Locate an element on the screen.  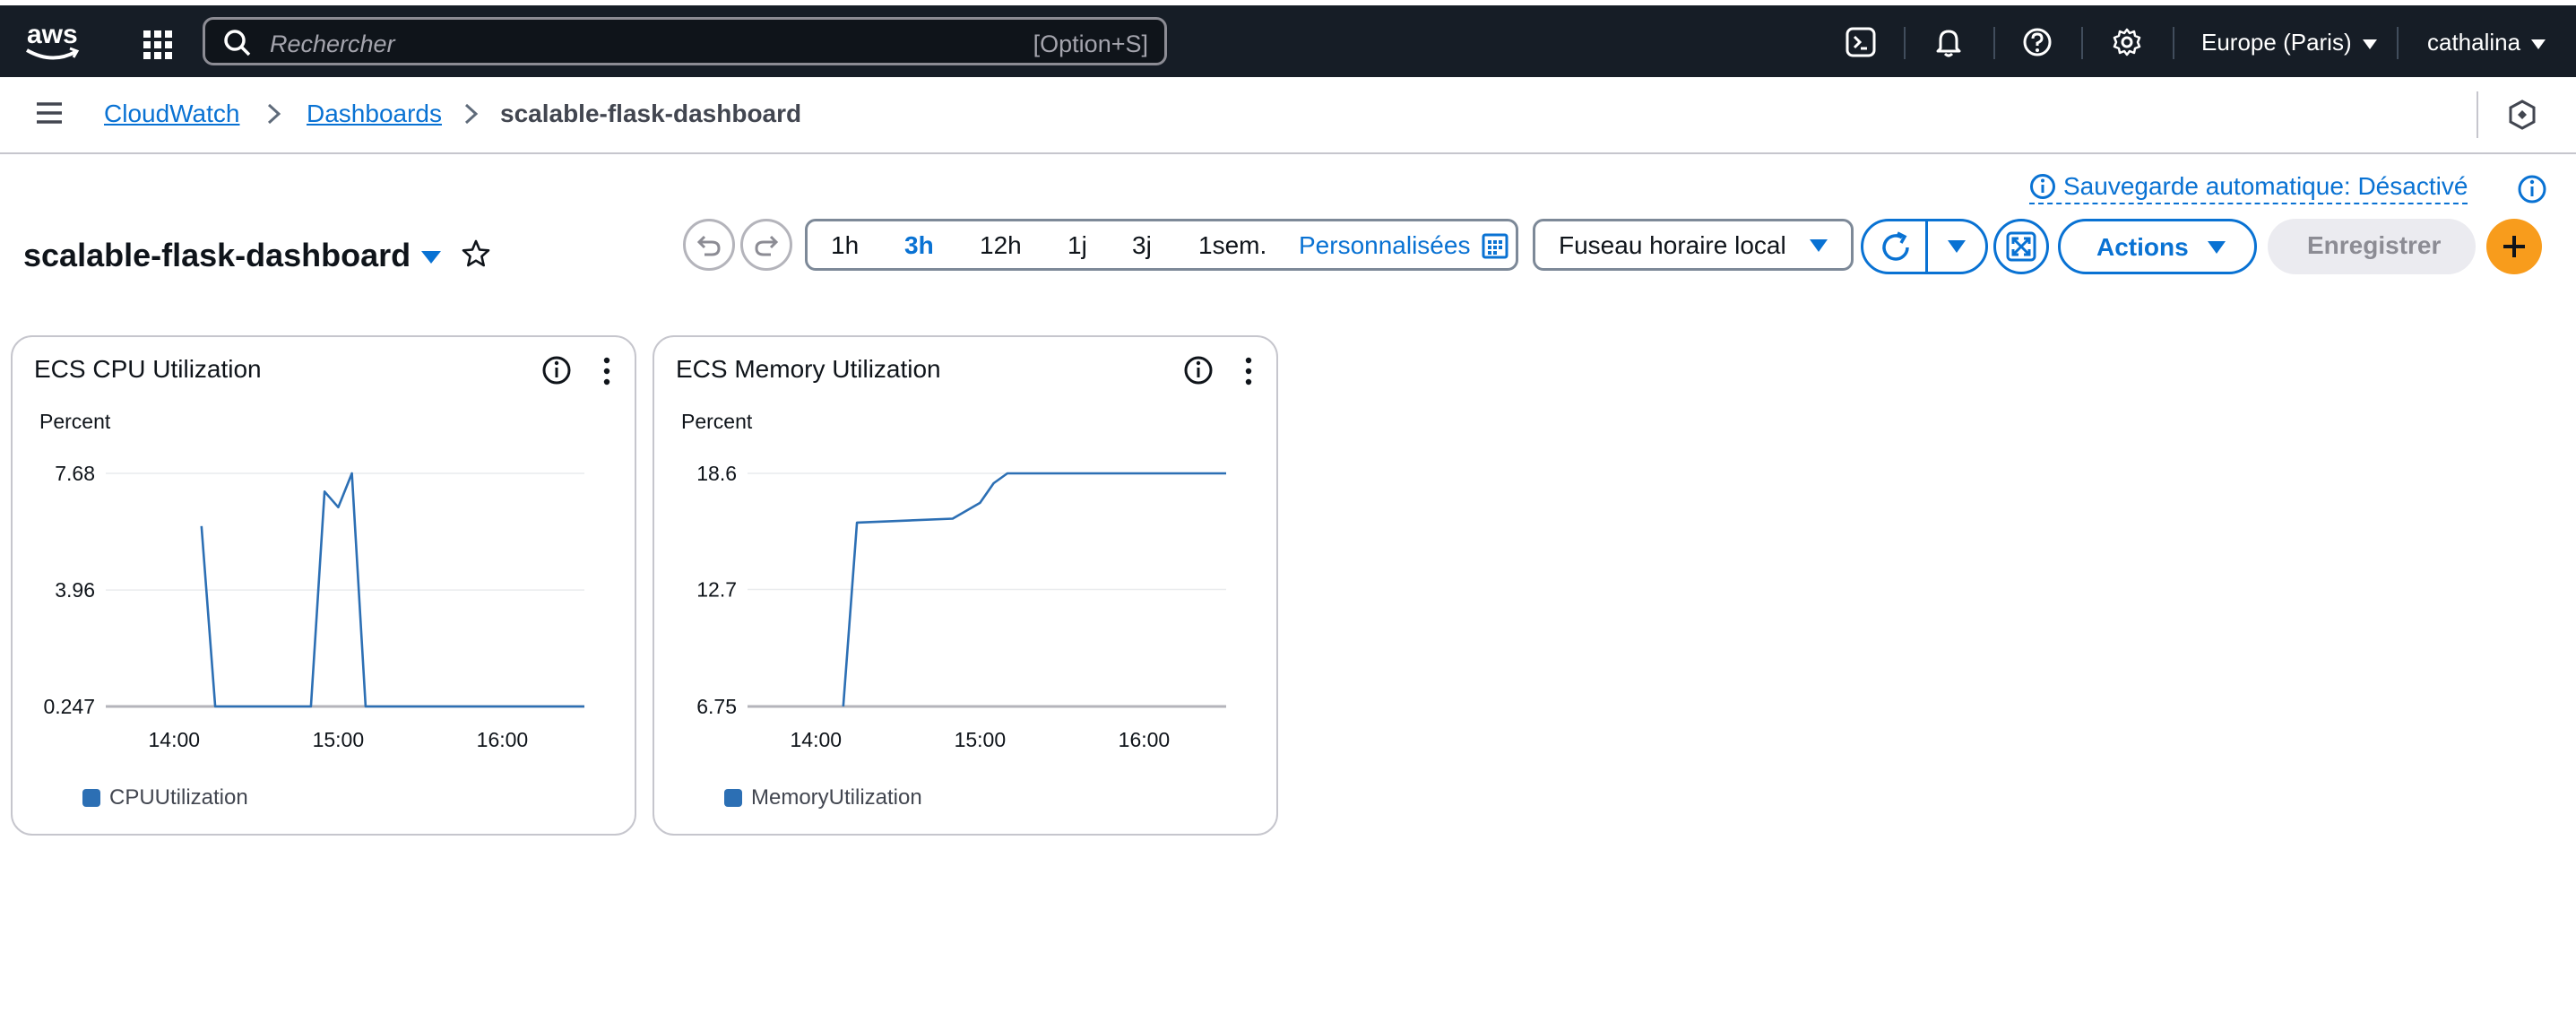
cpu-line-chart: Percent 7.68 3.96 0.247 14:00 15:00 16:00 is located at coordinates (311, 580).